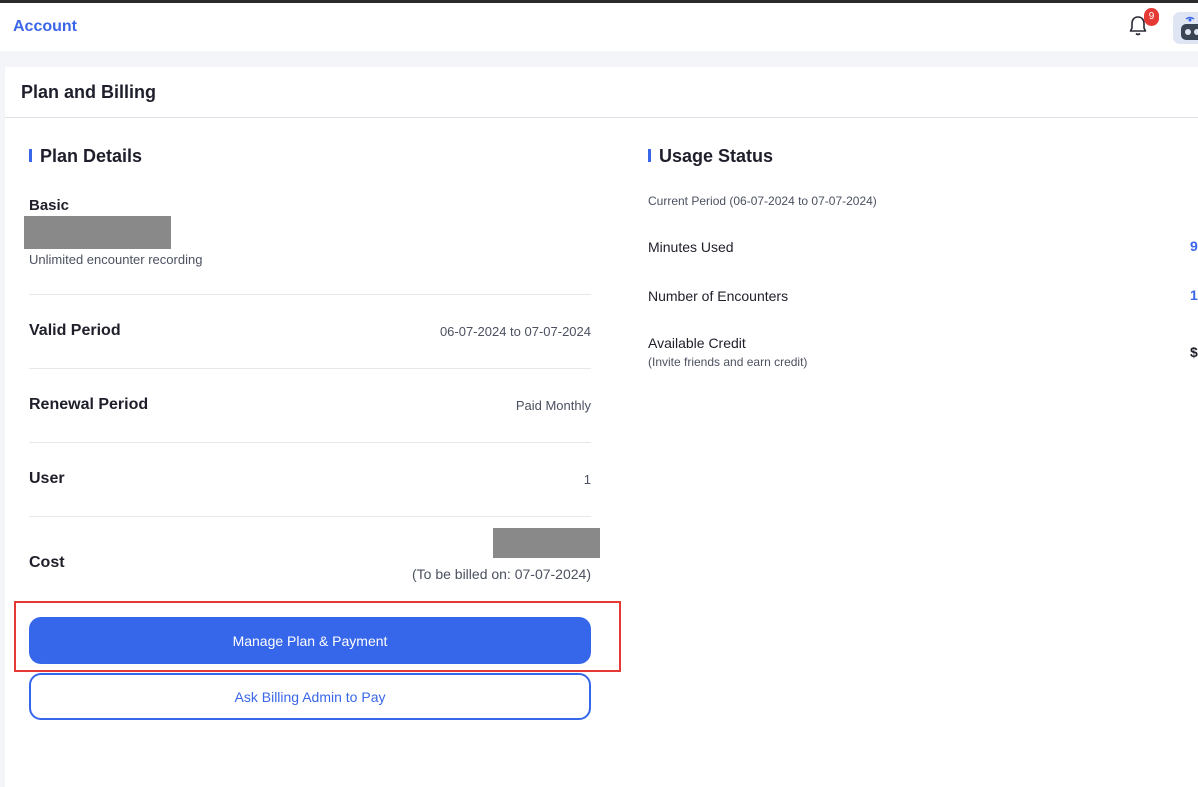 This screenshot has width=1198, height=787. Describe the element at coordinates (546, 543) in the screenshot. I see `redacted-cost-amount` at that location.